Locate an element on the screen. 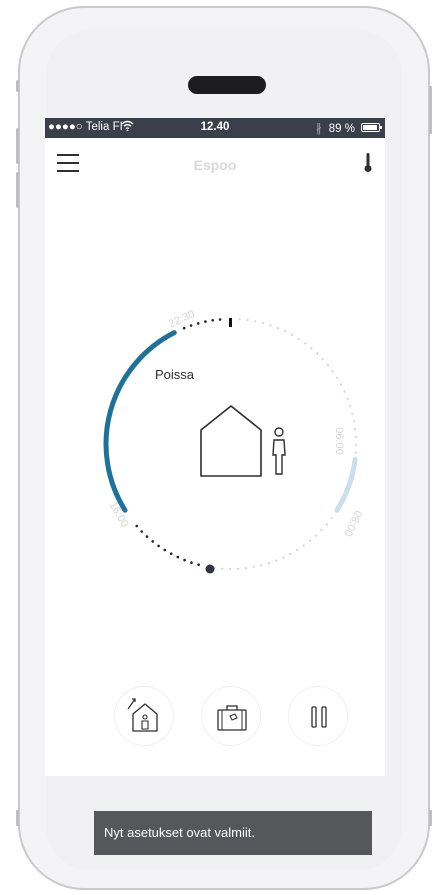  page-title: Espoo is located at coordinates (215, 165).